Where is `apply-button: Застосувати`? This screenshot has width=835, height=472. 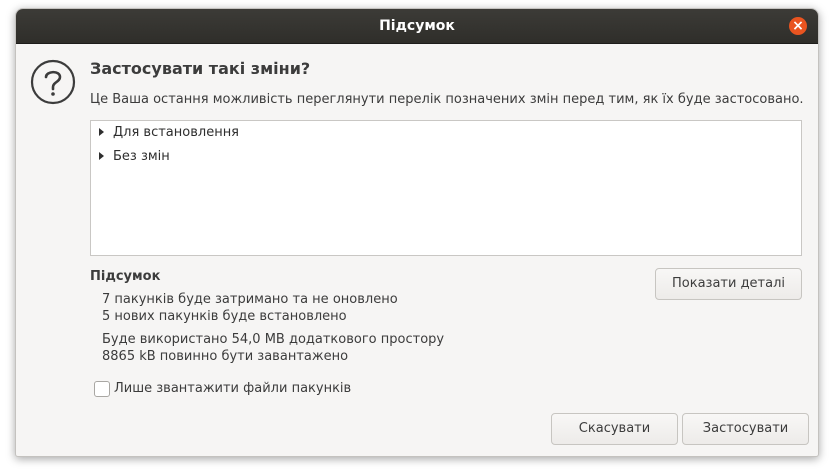
apply-button: Застосувати is located at coordinates (745, 429).